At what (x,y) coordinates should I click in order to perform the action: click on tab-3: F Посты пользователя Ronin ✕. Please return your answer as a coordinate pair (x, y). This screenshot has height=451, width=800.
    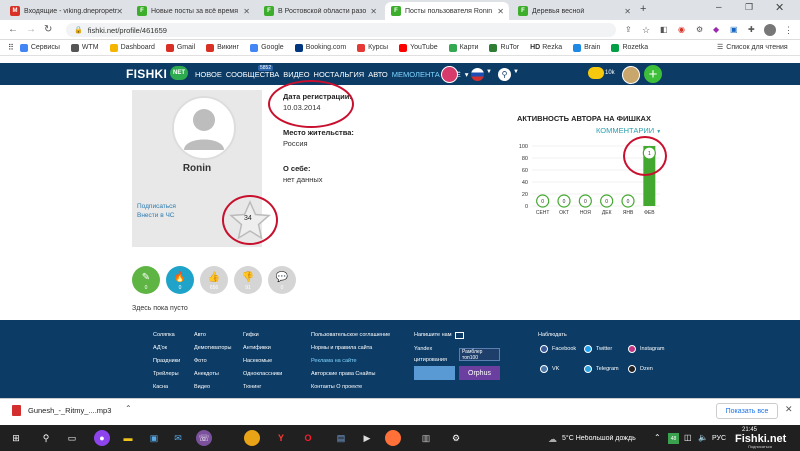
    Looking at the image, I should click on (447, 11).